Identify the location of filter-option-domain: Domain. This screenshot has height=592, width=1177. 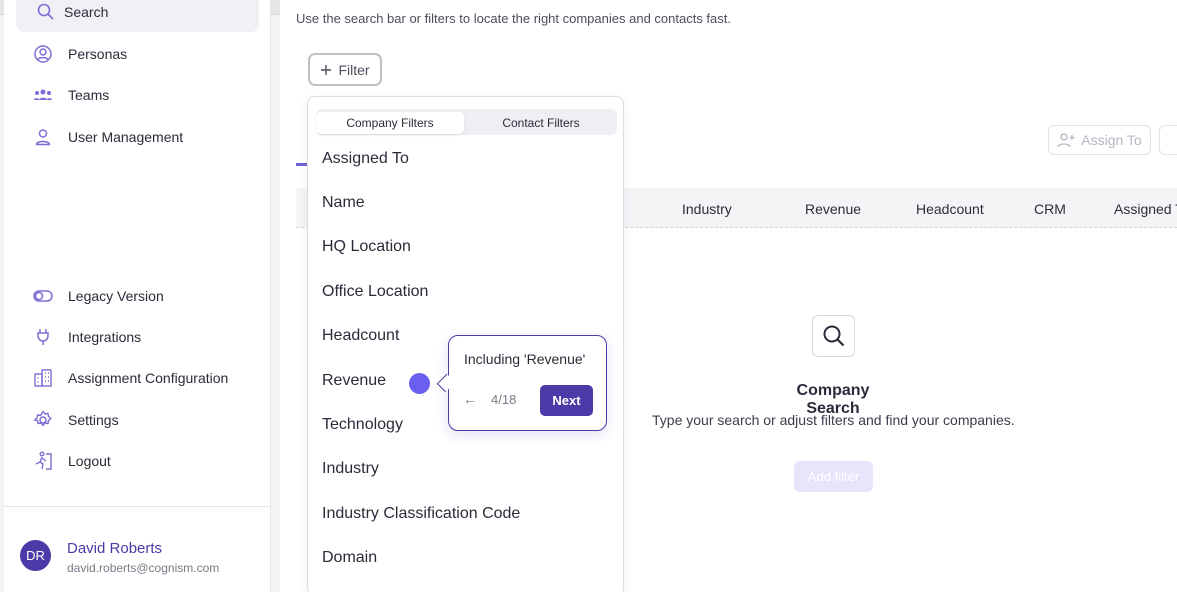
(349, 558).